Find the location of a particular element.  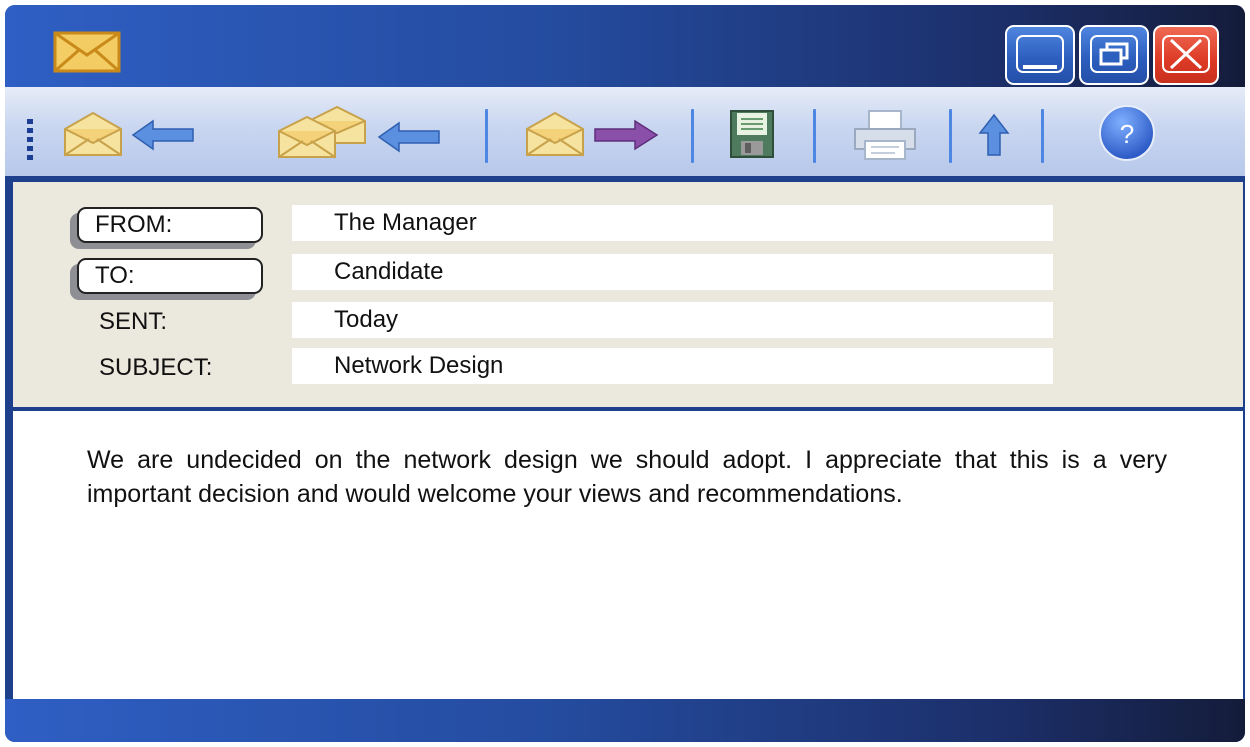

reply-icon is located at coordinates (129, 133).